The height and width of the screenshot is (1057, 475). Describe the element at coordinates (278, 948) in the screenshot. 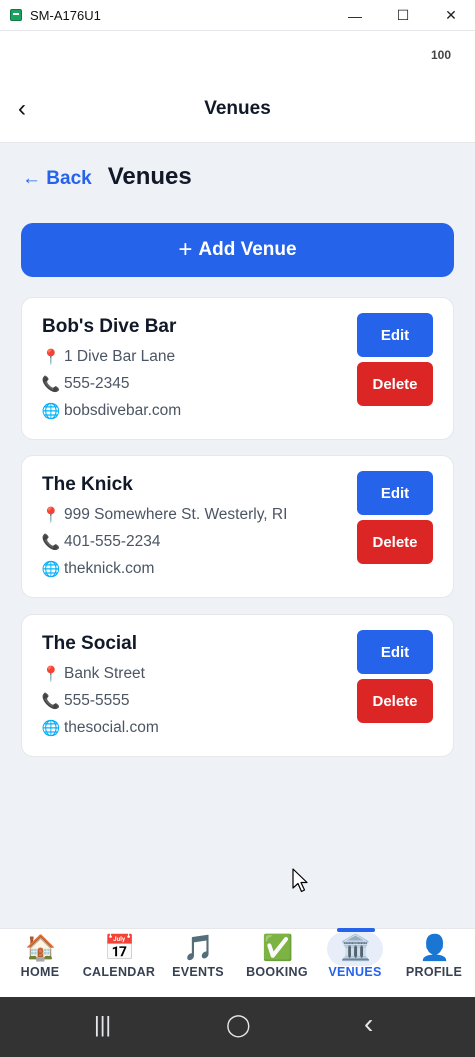

I see `checkmark-icon: ✅` at that location.